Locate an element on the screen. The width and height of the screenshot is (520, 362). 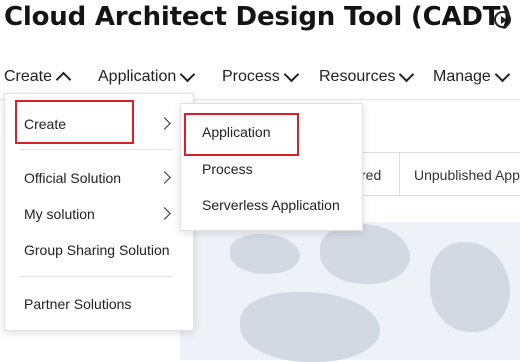
menu-item-my-solution: My solution is located at coordinates (99, 214).